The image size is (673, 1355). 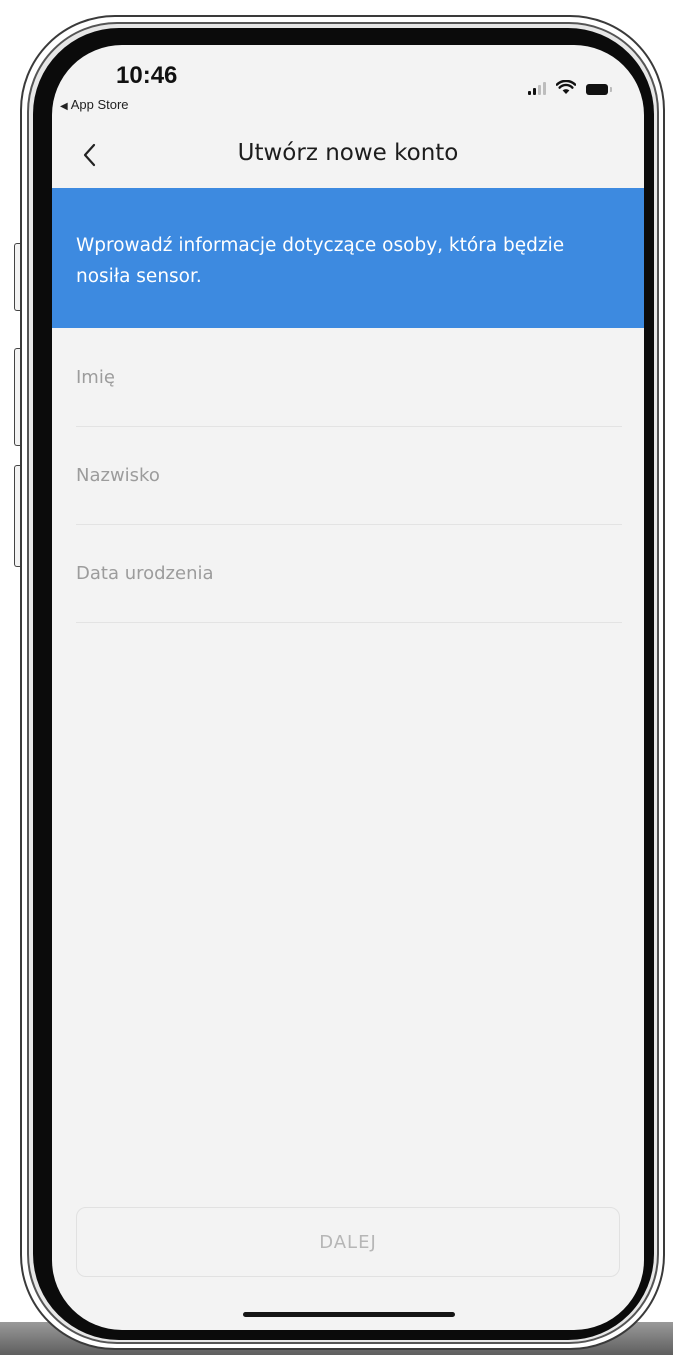 I want to click on first-name-placeholder: Imię, so click(x=95, y=377).